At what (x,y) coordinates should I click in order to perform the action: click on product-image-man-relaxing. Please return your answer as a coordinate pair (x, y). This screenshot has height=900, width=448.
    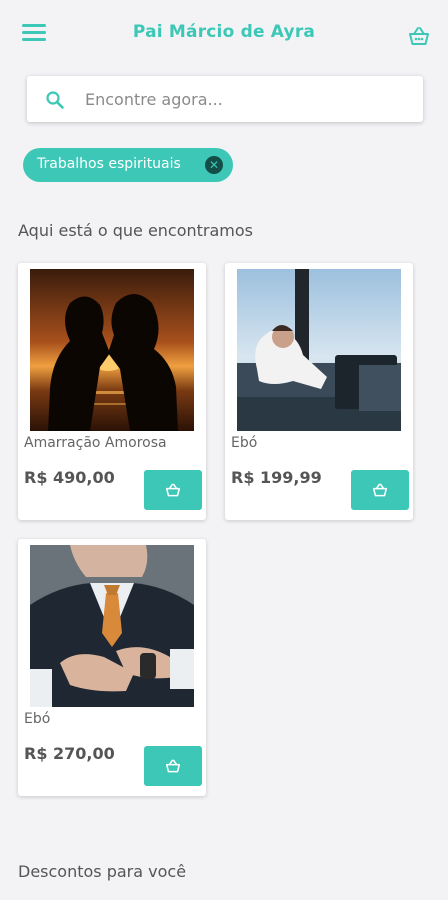
    Looking at the image, I should click on (319, 350).